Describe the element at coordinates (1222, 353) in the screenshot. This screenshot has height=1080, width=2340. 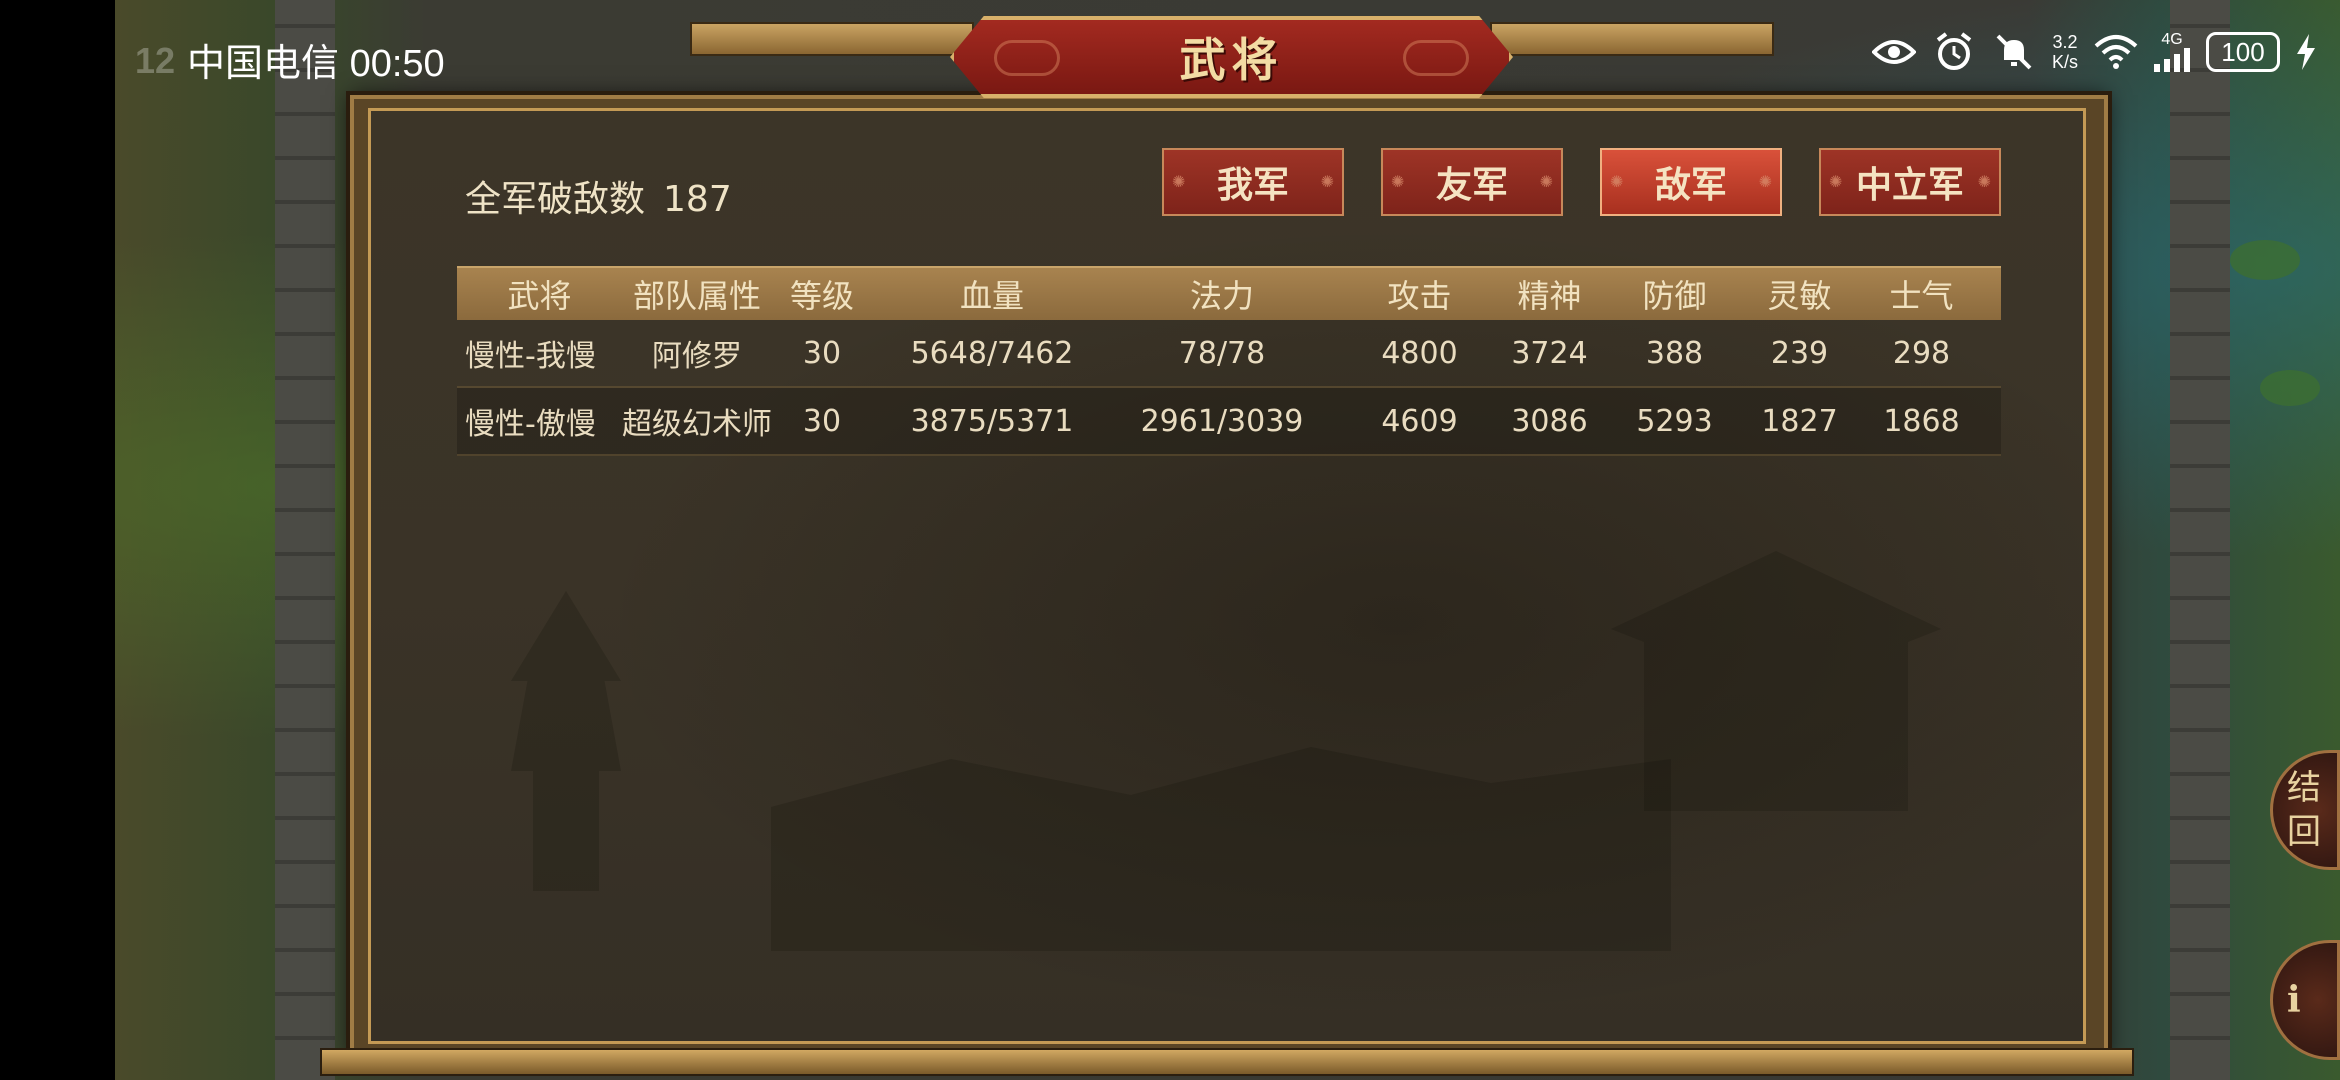
I see `cell-mp: 78/78` at that location.